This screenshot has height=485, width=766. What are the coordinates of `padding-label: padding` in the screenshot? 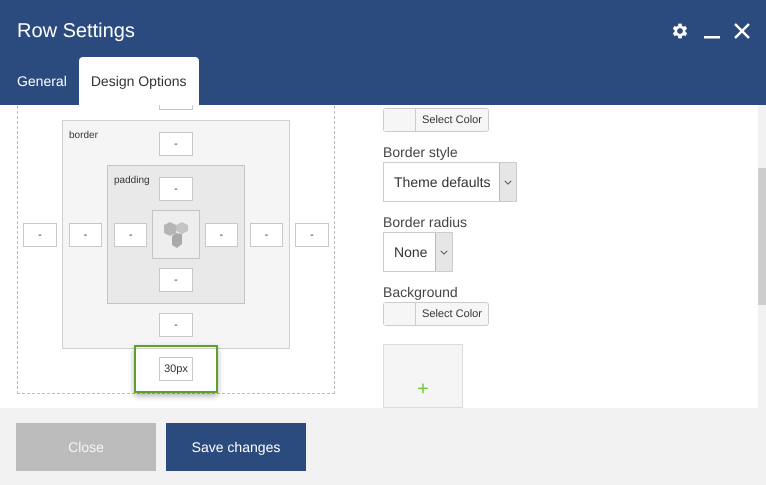 It's located at (132, 180).